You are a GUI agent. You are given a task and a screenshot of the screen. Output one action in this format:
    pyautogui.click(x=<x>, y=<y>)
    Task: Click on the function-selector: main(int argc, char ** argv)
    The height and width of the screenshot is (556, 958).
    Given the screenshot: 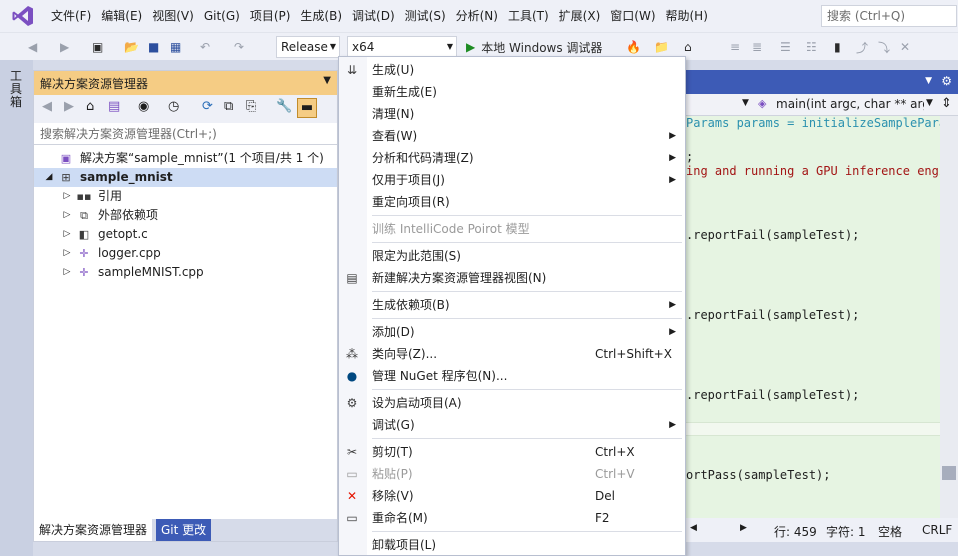 What is the action you would take?
    pyautogui.click(x=850, y=104)
    